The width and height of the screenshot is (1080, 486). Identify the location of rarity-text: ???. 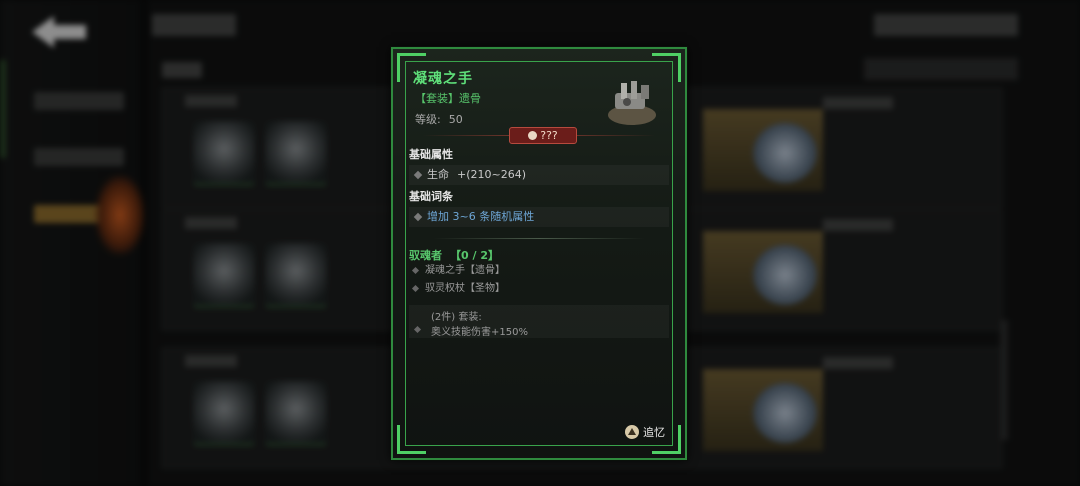
(549, 135).